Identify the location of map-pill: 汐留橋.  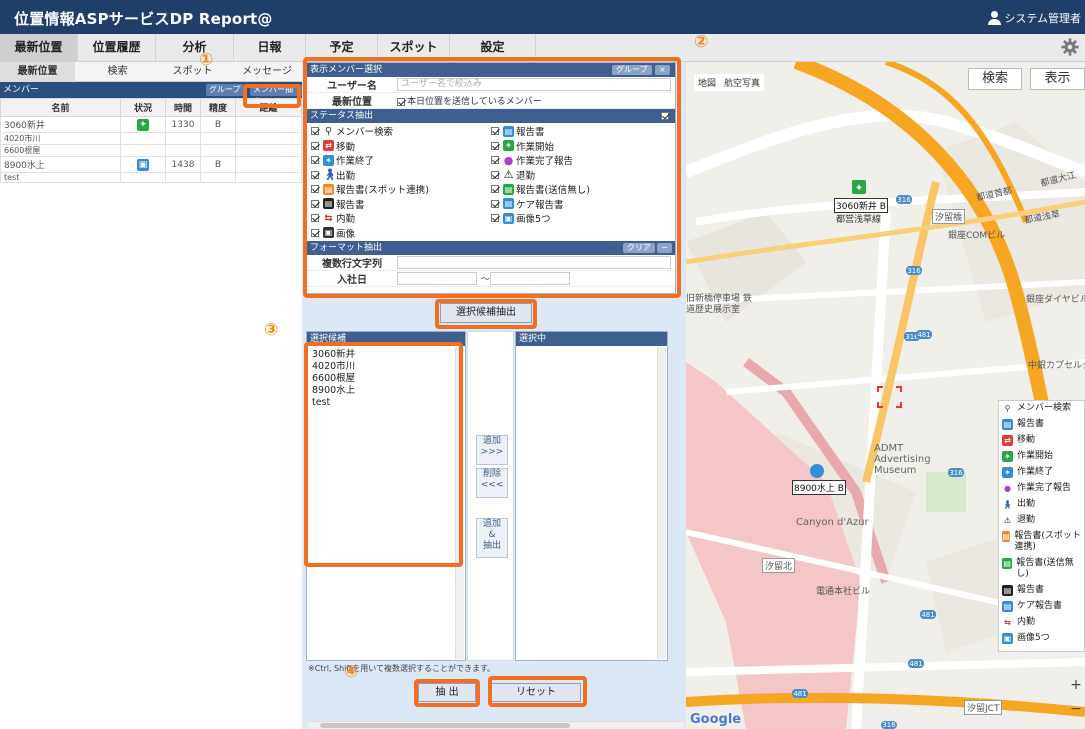
(949, 216).